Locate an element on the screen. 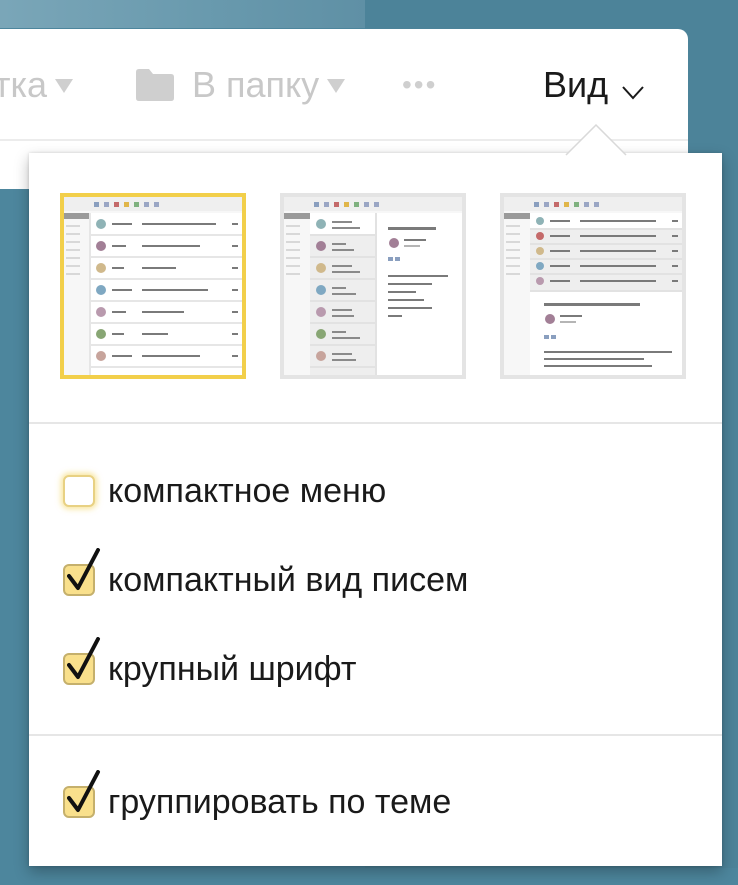  checkbox-group-by-thread is located at coordinates (81, 794).